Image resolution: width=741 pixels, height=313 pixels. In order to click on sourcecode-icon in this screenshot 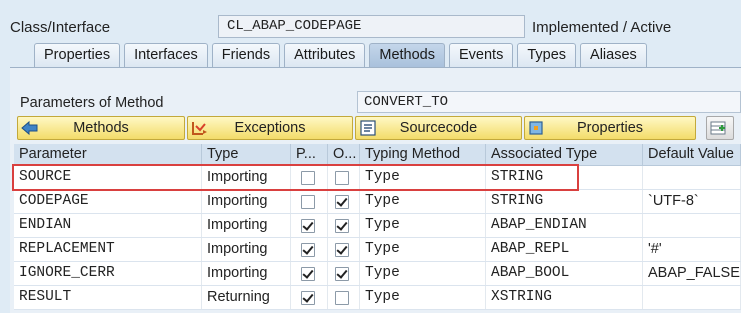, I will do `click(368, 128)`.